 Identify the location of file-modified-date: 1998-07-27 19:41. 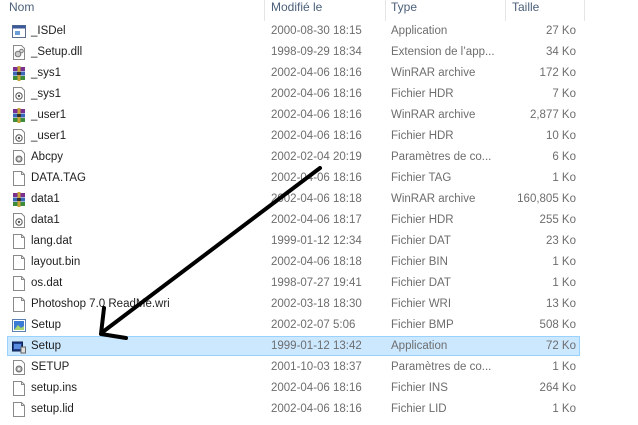
(316, 283).